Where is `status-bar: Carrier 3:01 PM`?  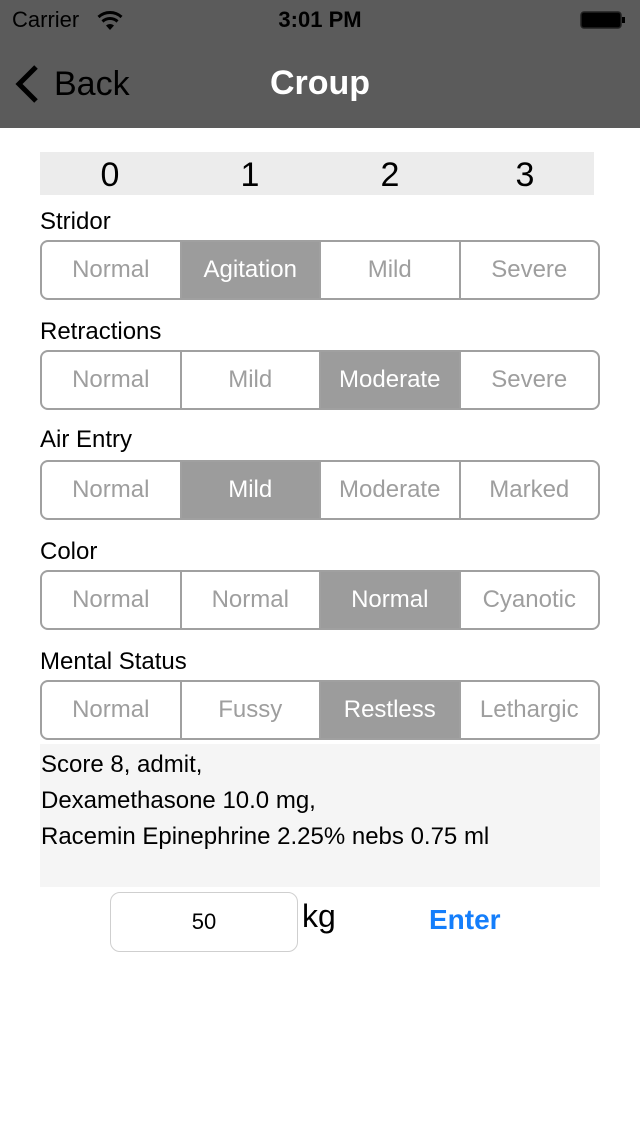 status-bar: Carrier 3:01 PM is located at coordinates (320, 20).